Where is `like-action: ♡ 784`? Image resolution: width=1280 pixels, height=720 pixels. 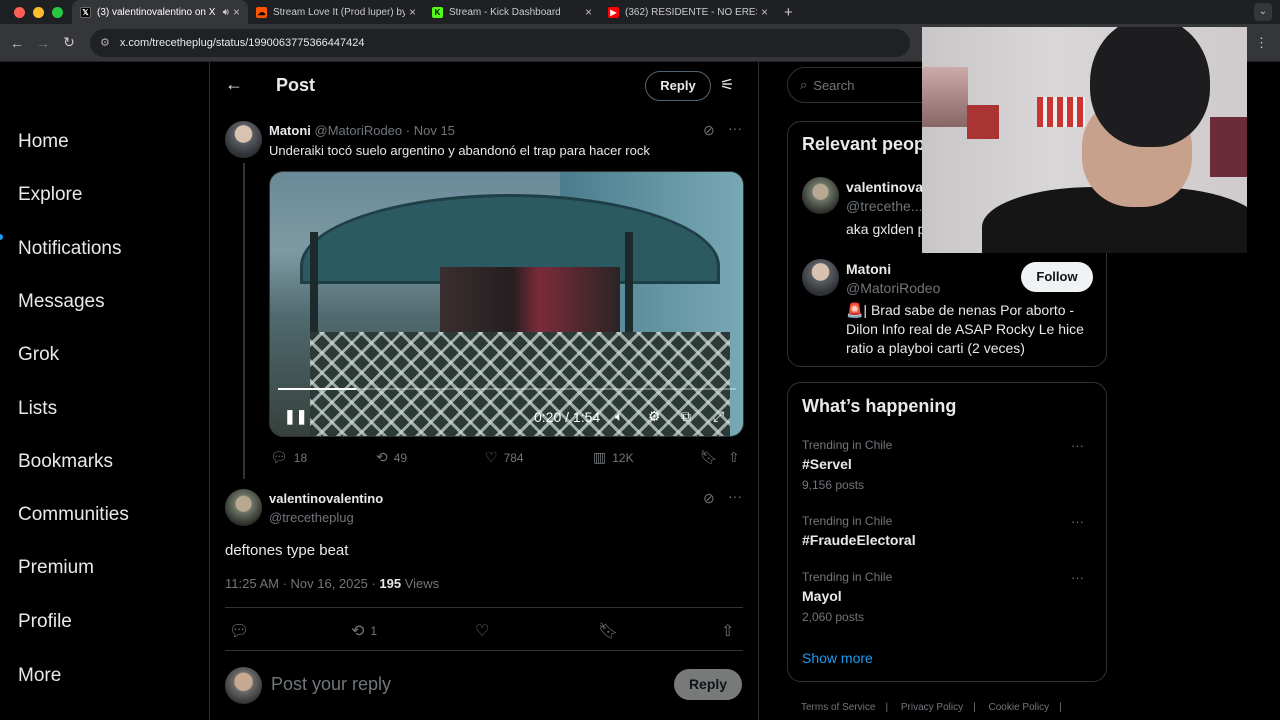
like-action: ♡ 784 is located at coordinates (504, 457).